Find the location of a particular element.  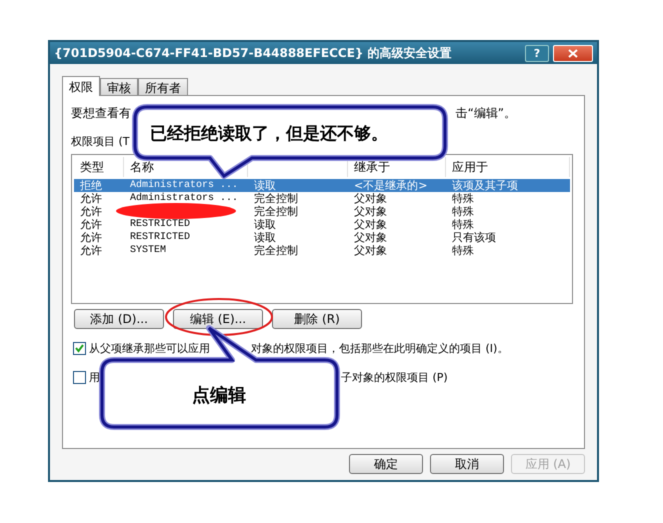

close-icon is located at coordinates (573, 53).